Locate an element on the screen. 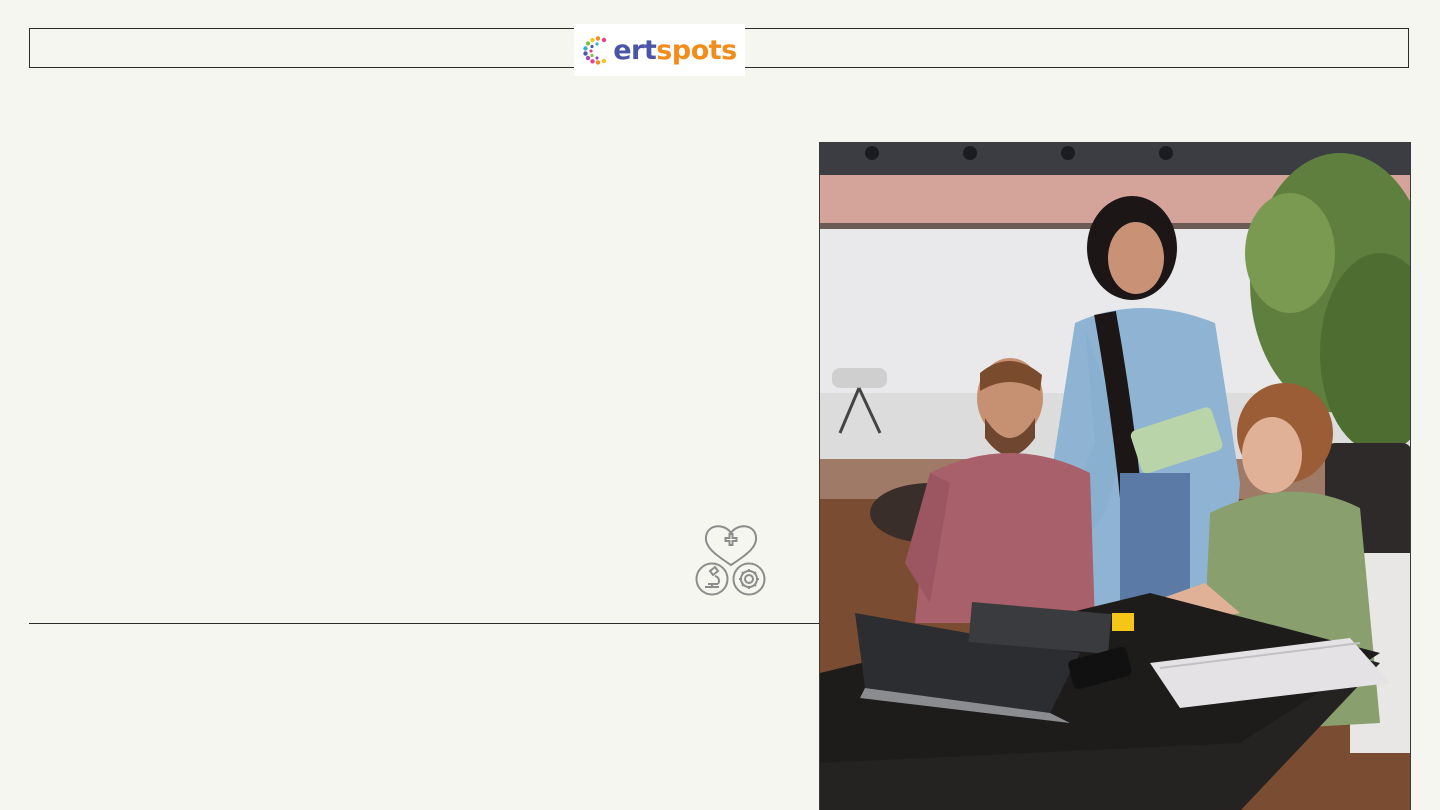 This screenshot has width=1440, height=810. logo-wordmark: ert spots is located at coordinates (675, 50).